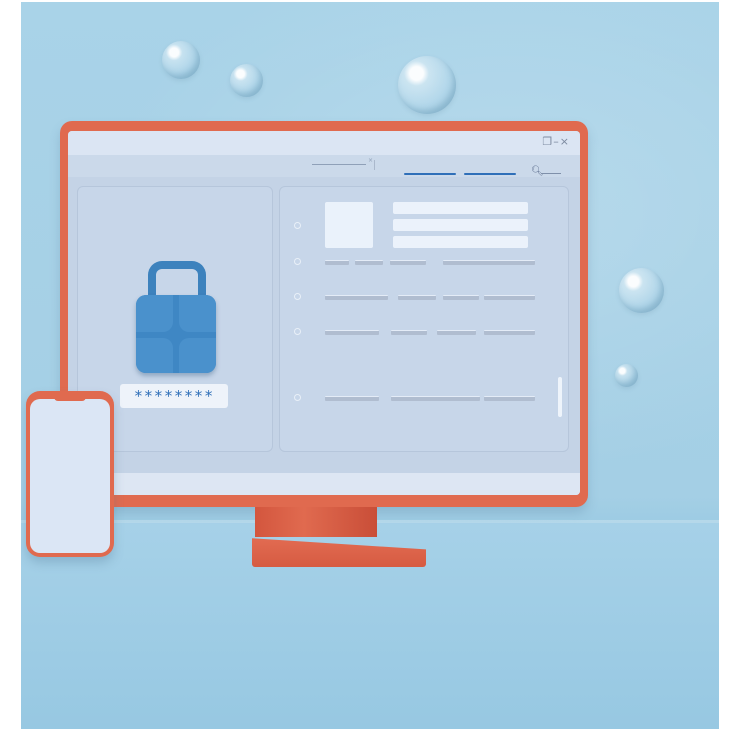 The height and width of the screenshot is (729, 734). Describe the element at coordinates (174, 396) in the screenshot. I see `password-field: ********` at that location.